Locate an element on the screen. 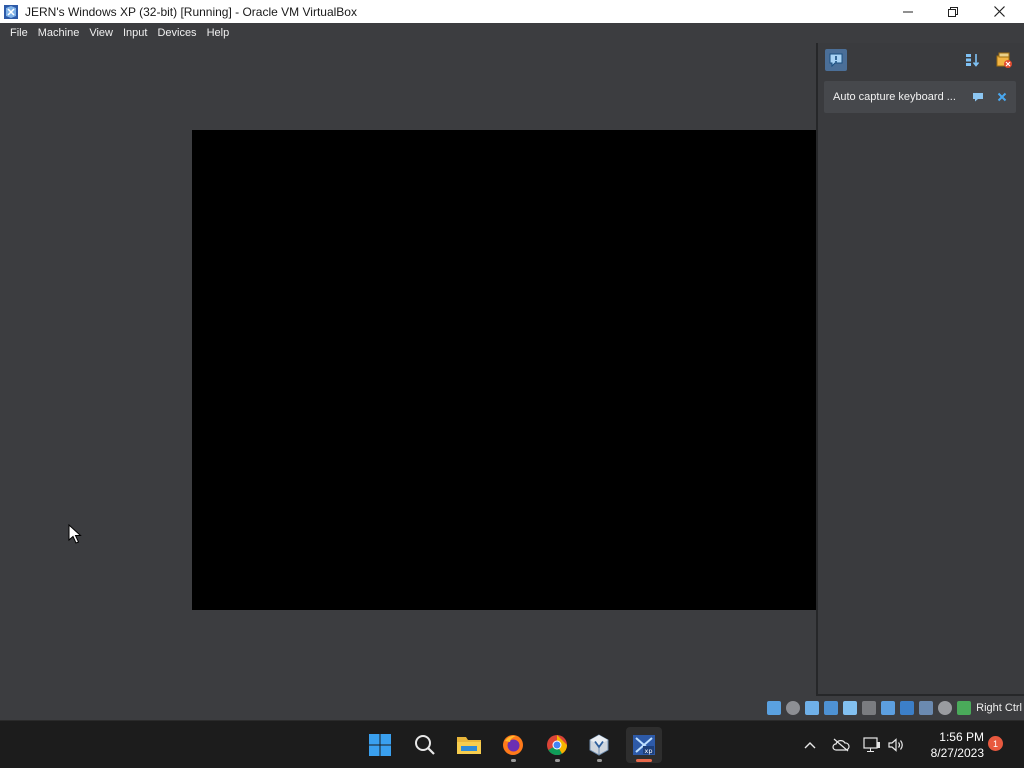 This screenshot has width=1024, height=768. clock-date: 8/27/2023 is located at coordinates (957, 753).